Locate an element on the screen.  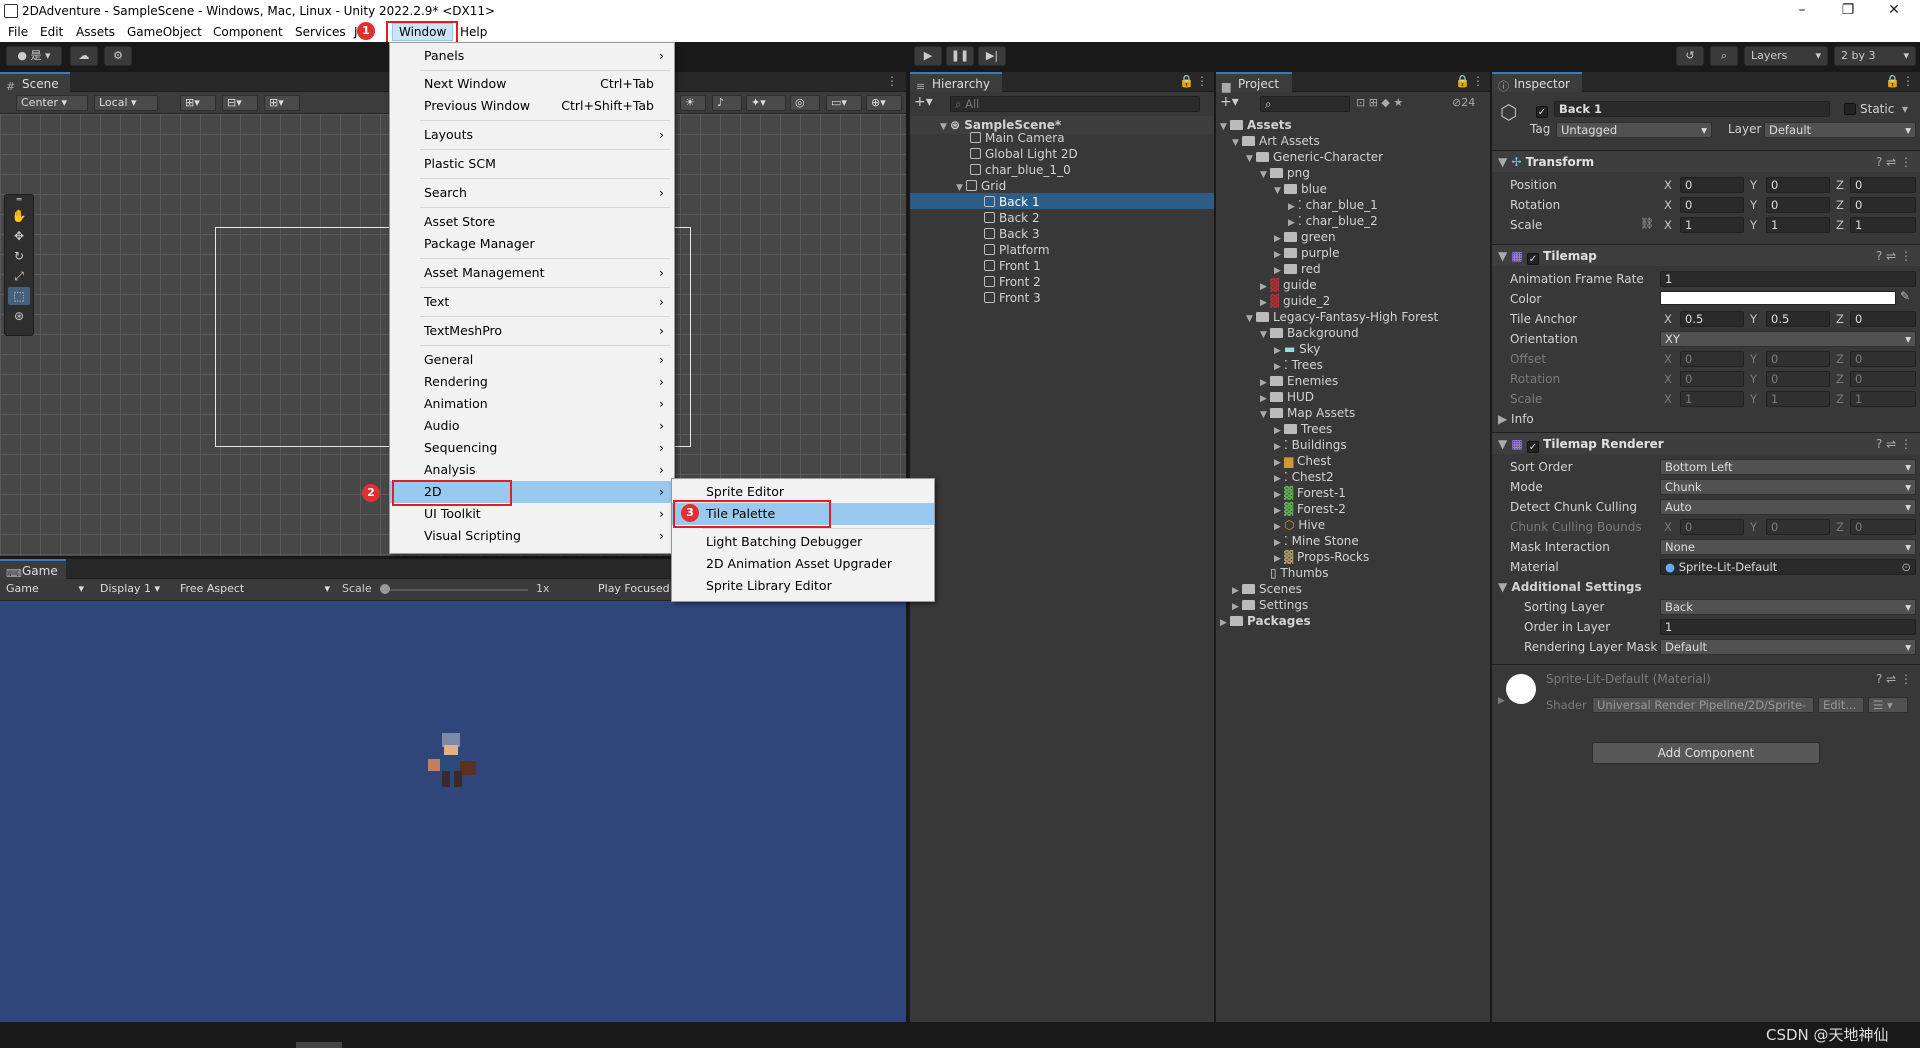
rect-tool-icon: ⬚ is located at coordinates (19, 296).